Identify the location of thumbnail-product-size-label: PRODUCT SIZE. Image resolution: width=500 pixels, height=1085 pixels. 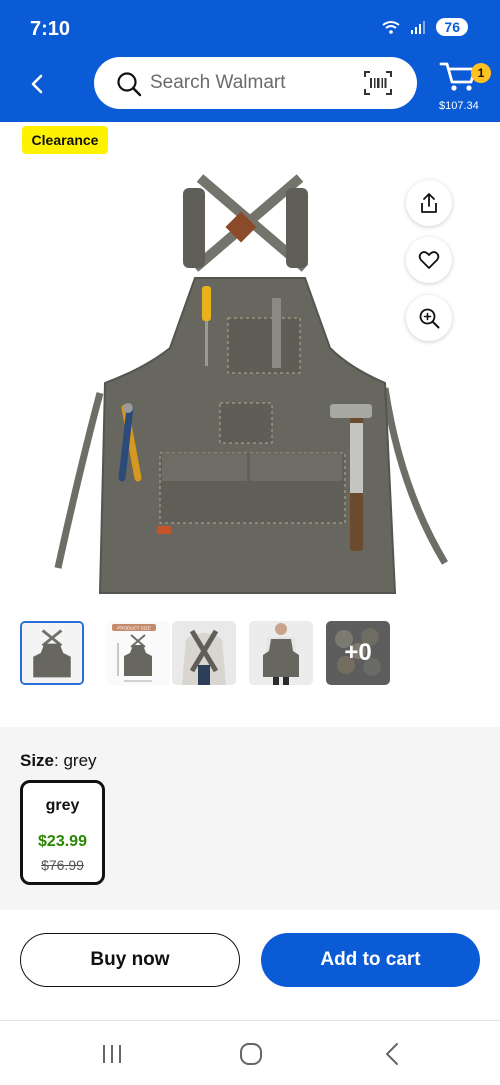
(133, 628).